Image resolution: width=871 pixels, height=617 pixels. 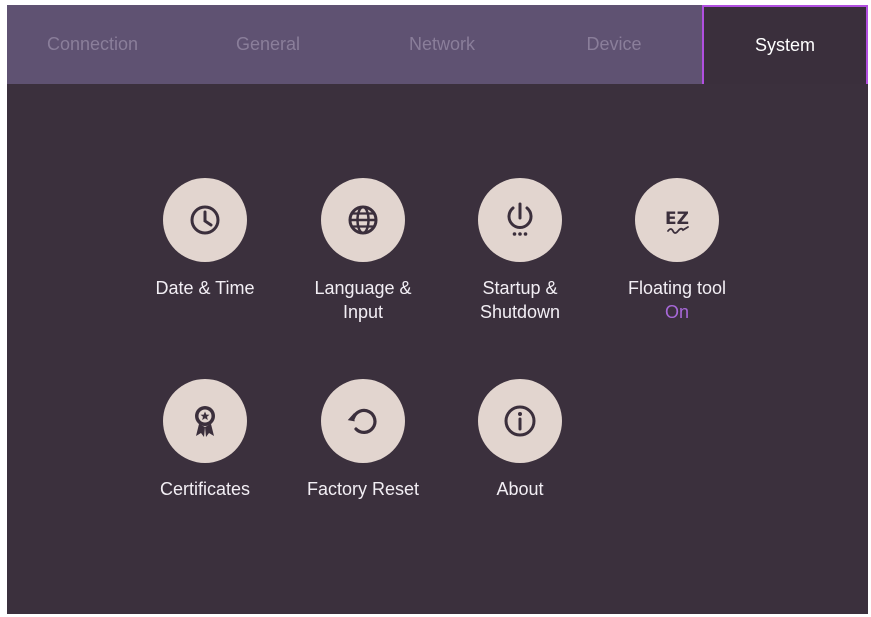 I want to click on language-input-button, so click(x=363, y=220).